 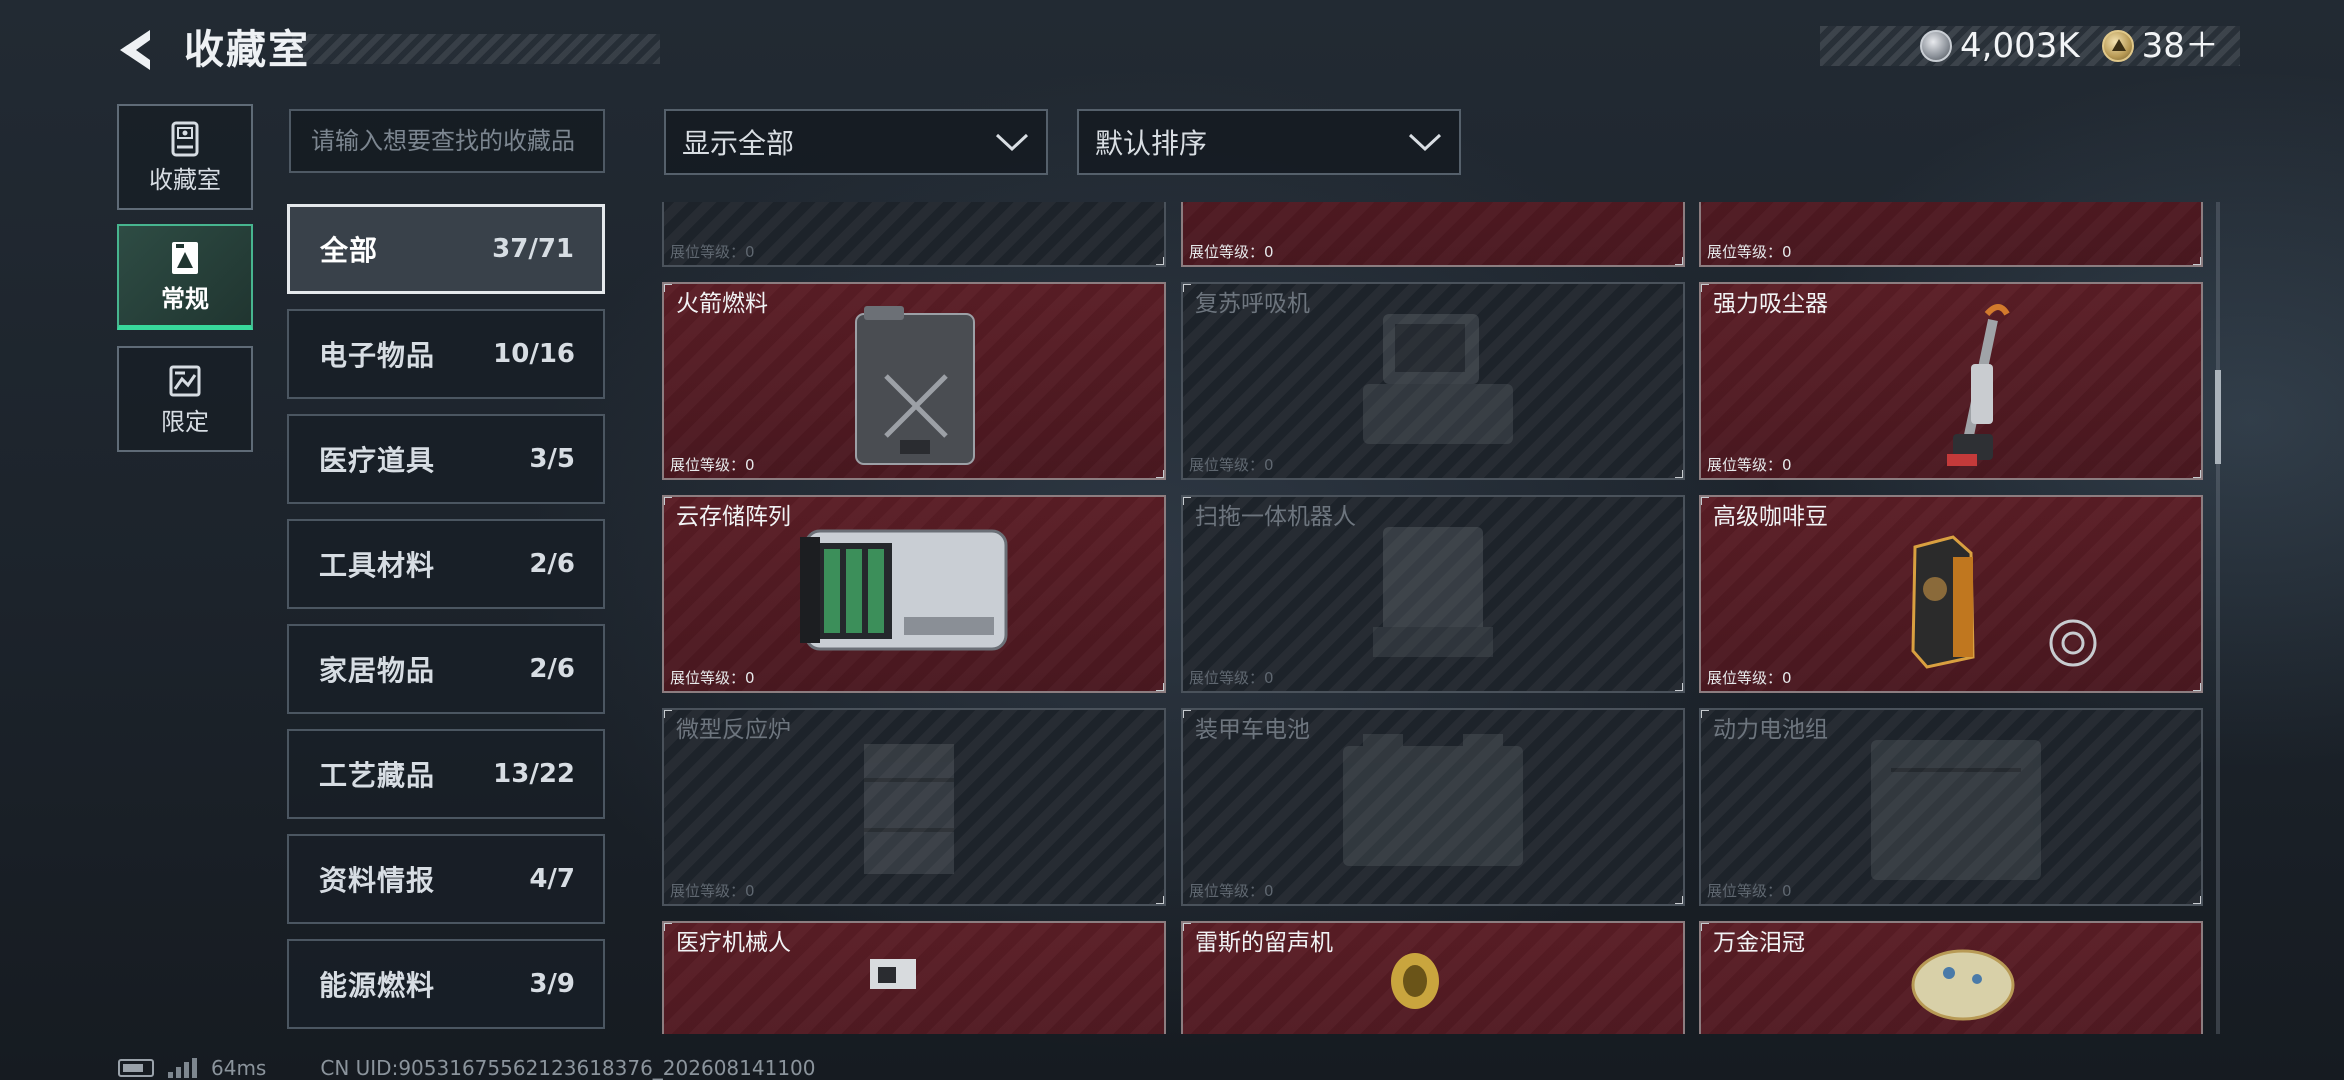 I want to click on collection-search-input, so click(x=447, y=141).